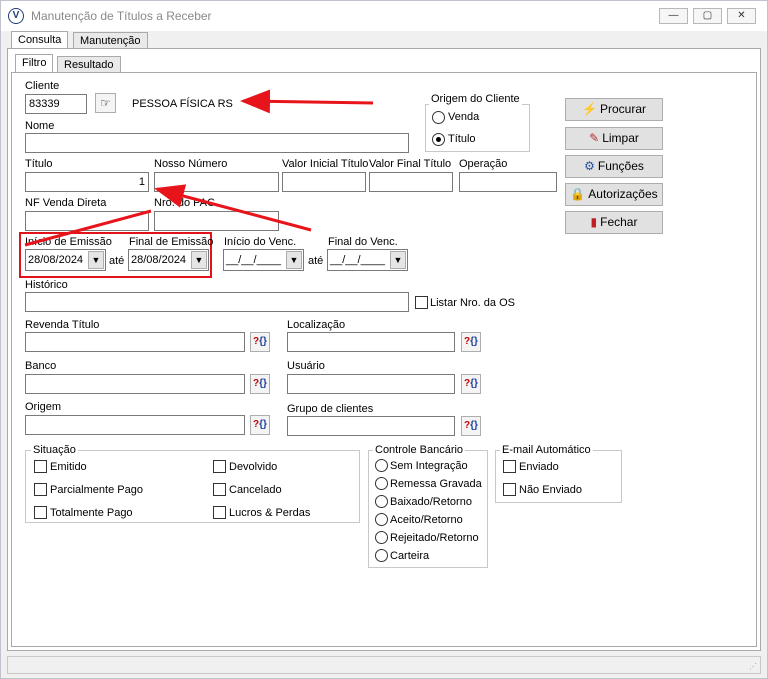 Image resolution: width=768 pixels, height=679 pixels. Describe the element at coordinates (135, 425) in the screenshot. I see `origem-input` at that location.